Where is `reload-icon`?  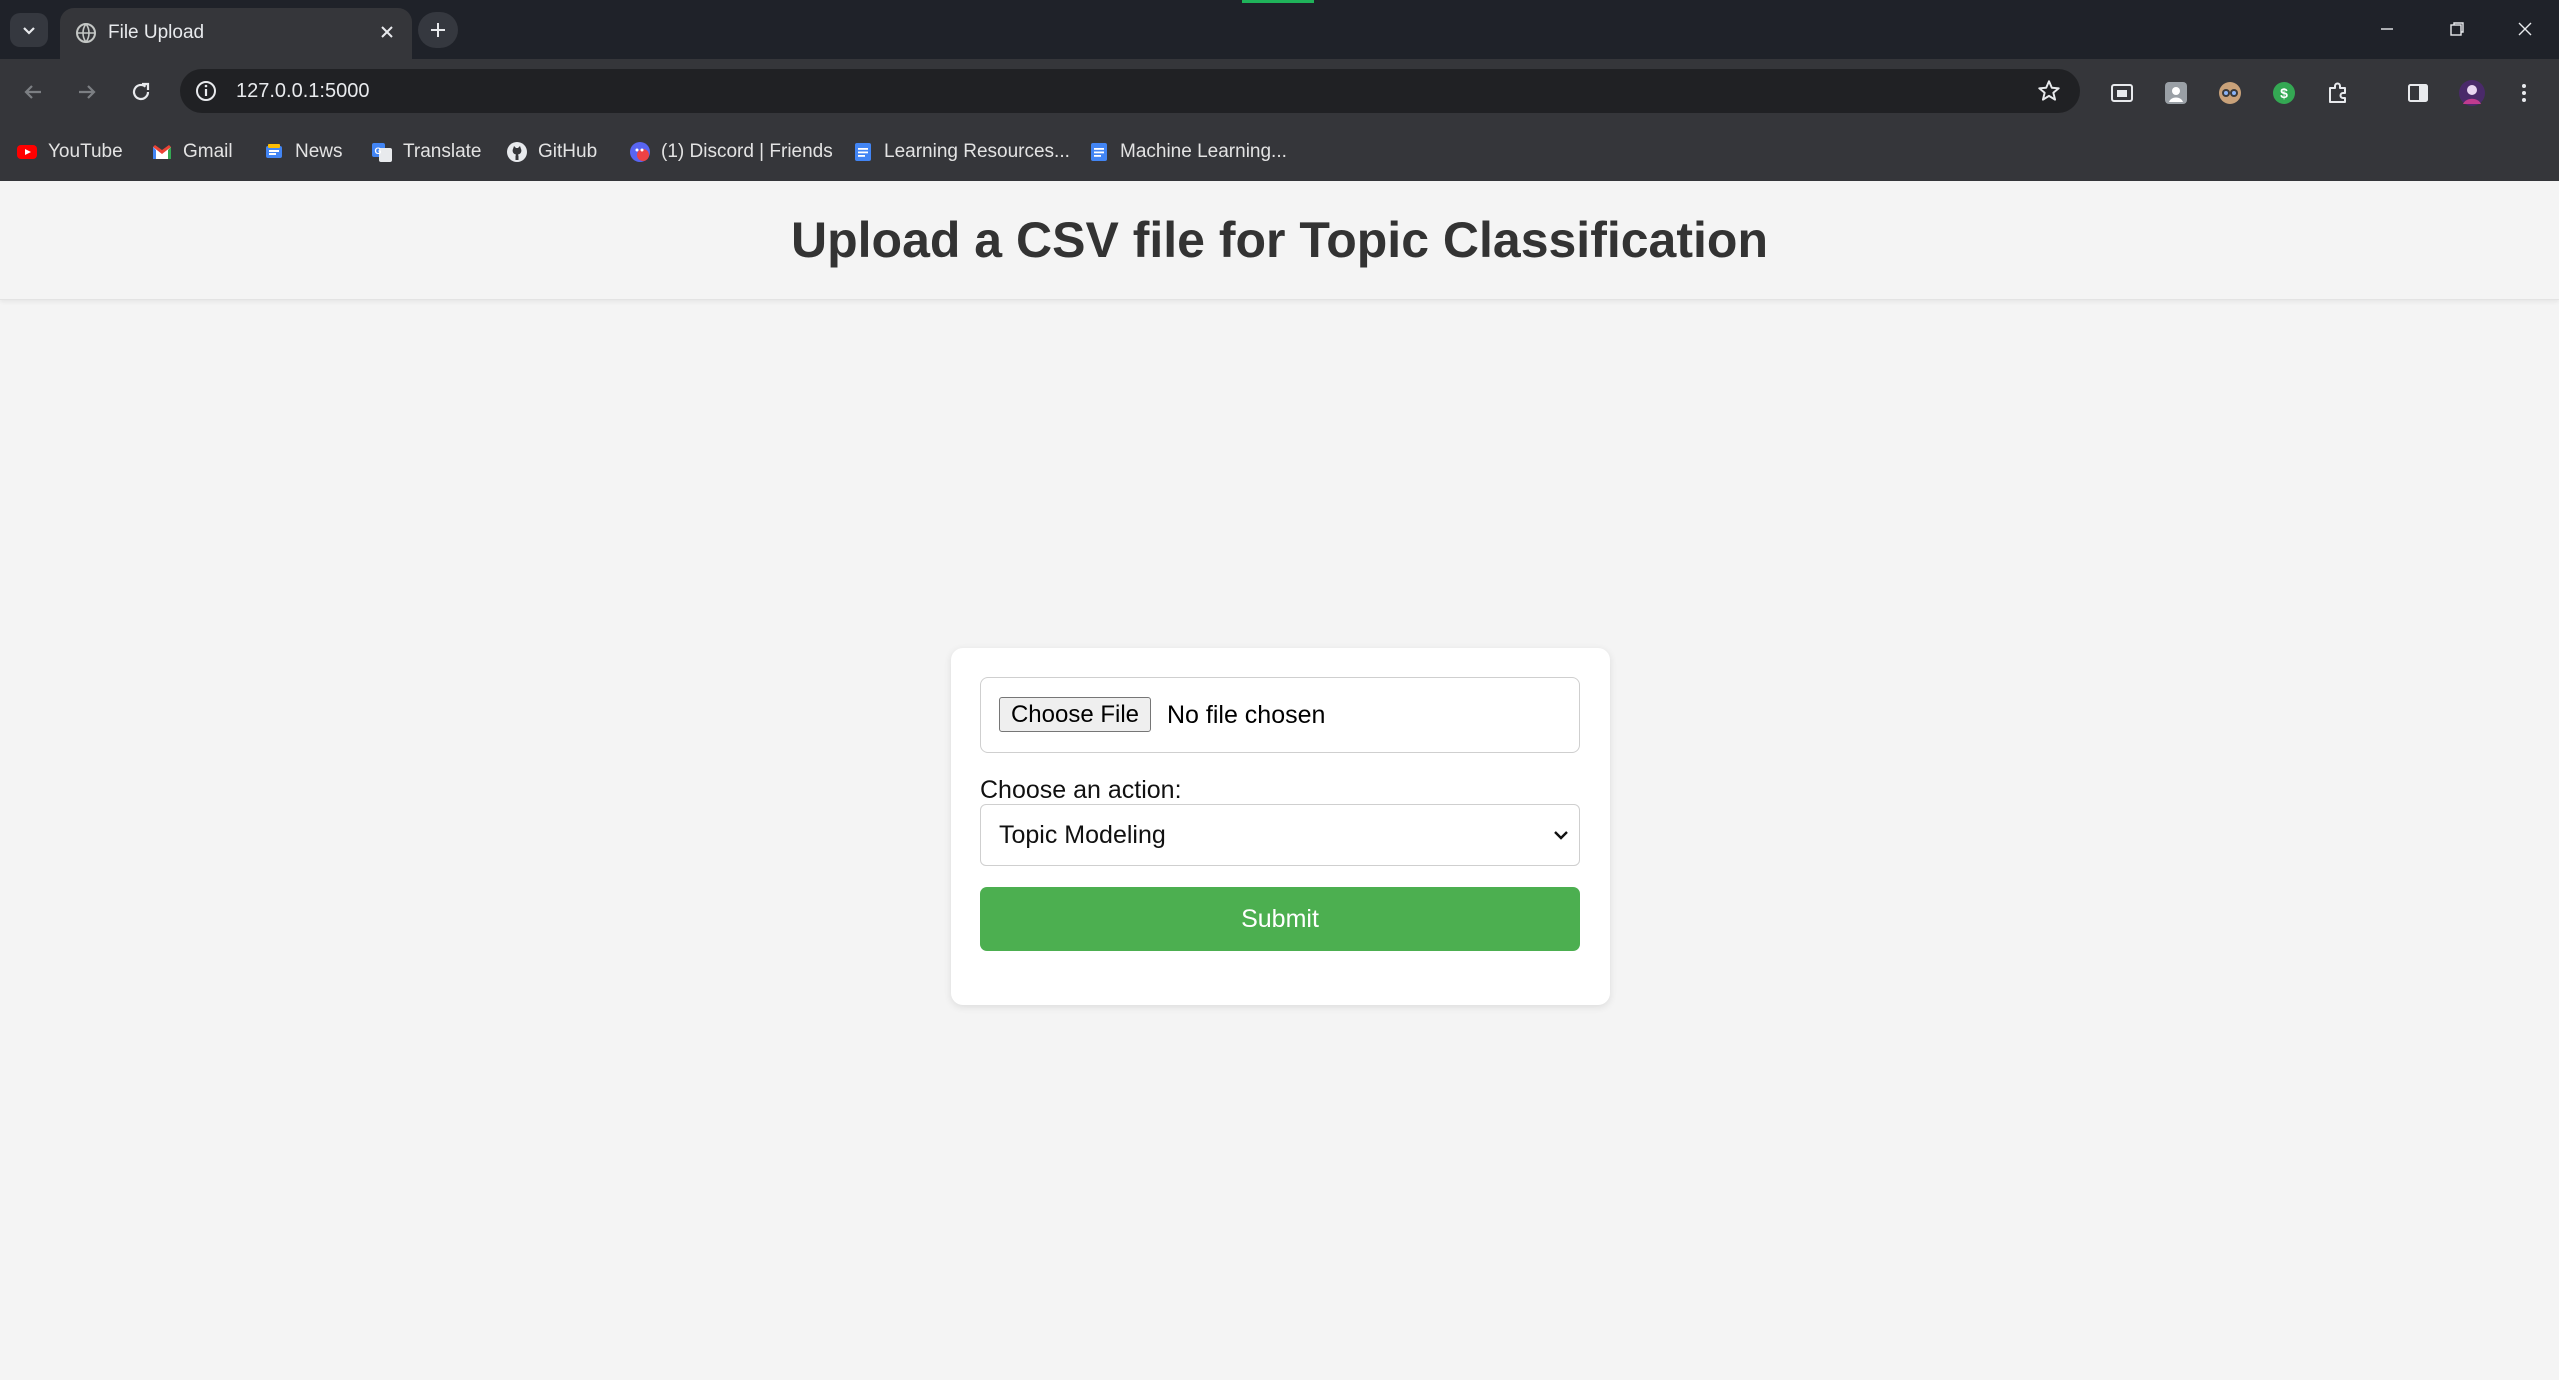
reload-icon is located at coordinates (141, 91).